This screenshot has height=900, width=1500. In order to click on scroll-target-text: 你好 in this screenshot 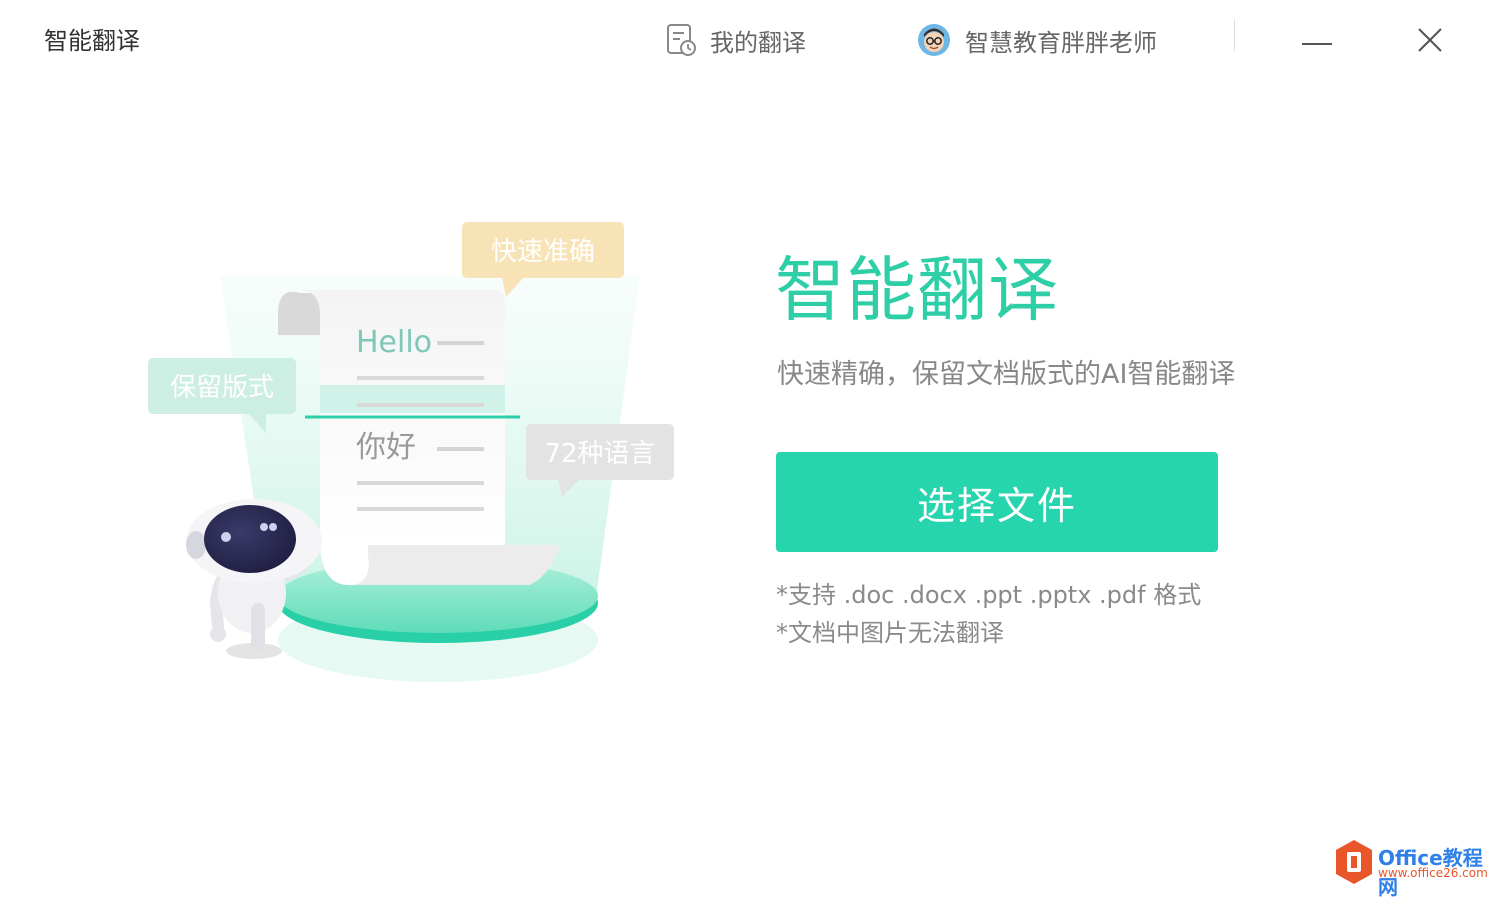, I will do `click(386, 447)`.